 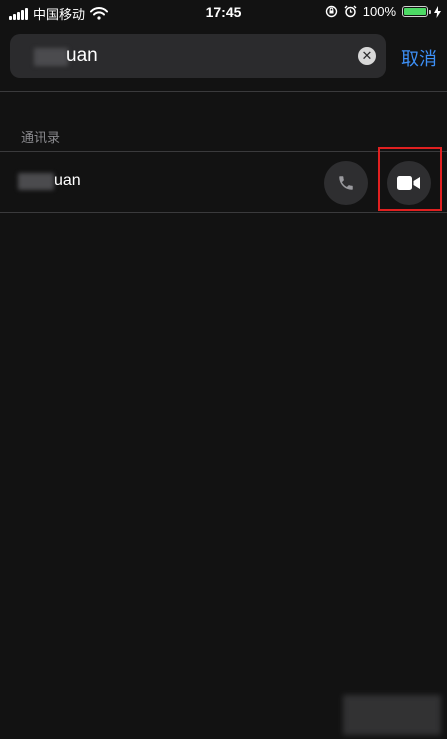 I want to click on alarm-icon, so click(x=350, y=11).